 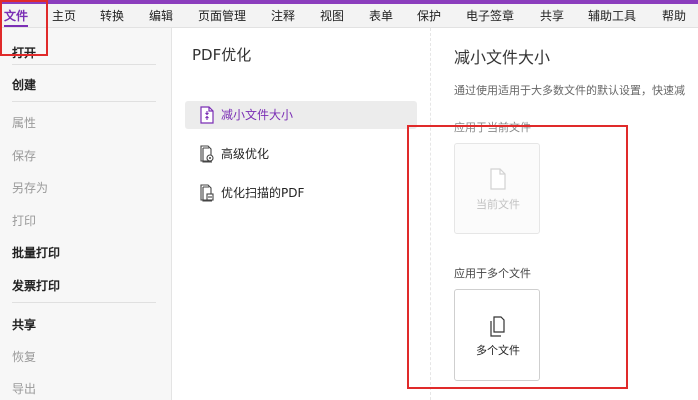 I want to click on sidebar-item-invoice-print: 发票打印, so click(x=36, y=285).